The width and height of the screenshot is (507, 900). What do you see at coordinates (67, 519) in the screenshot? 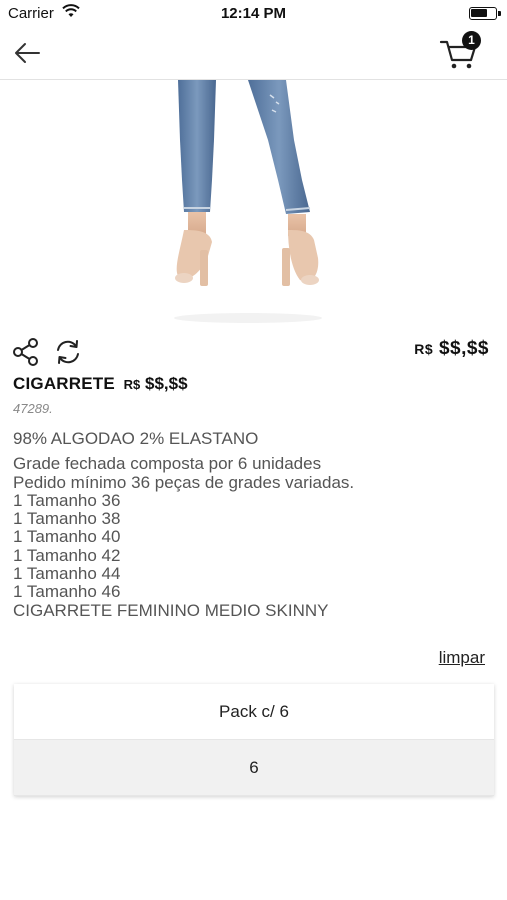
I see `description-line: 1 Tamanho 38` at bounding box center [67, 519].